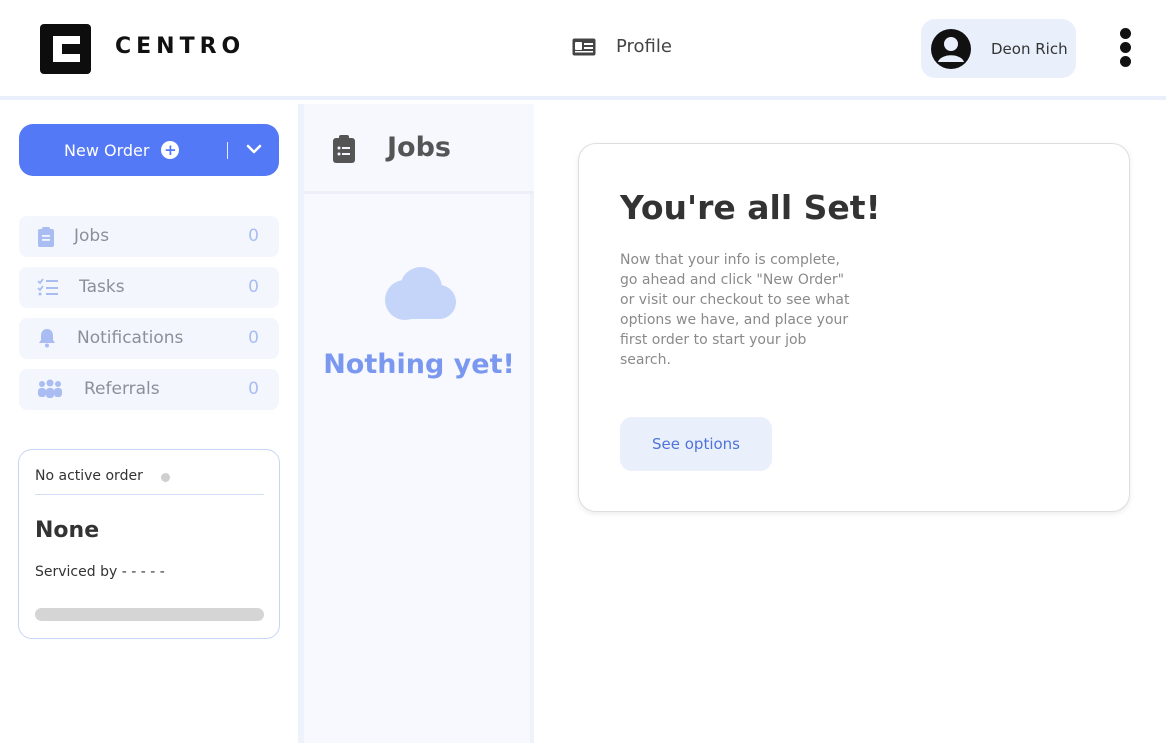 The image size is (1166, 743). What do you see at coordinates (180, 46) in the screenshot?
I see `brand-name: CENTRO` at bounding box center [180, 46].